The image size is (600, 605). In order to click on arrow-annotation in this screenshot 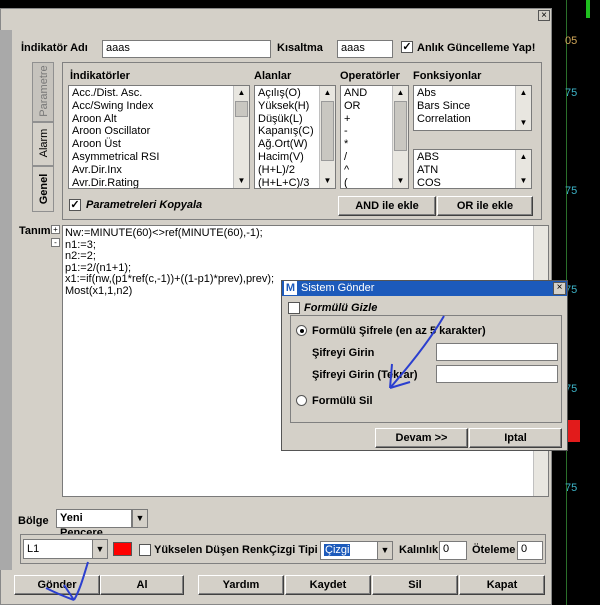, I will do `click(417, 352)`.